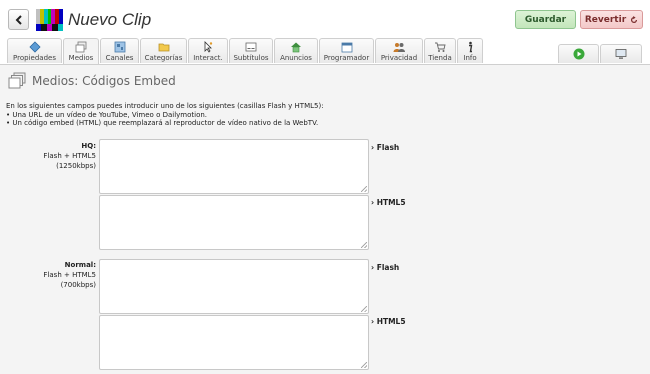 This screenshot has height=374, width=650. Describe the element at coordinates (119, 58) in the screenshot. I see `tab-label: Canales` at that location.